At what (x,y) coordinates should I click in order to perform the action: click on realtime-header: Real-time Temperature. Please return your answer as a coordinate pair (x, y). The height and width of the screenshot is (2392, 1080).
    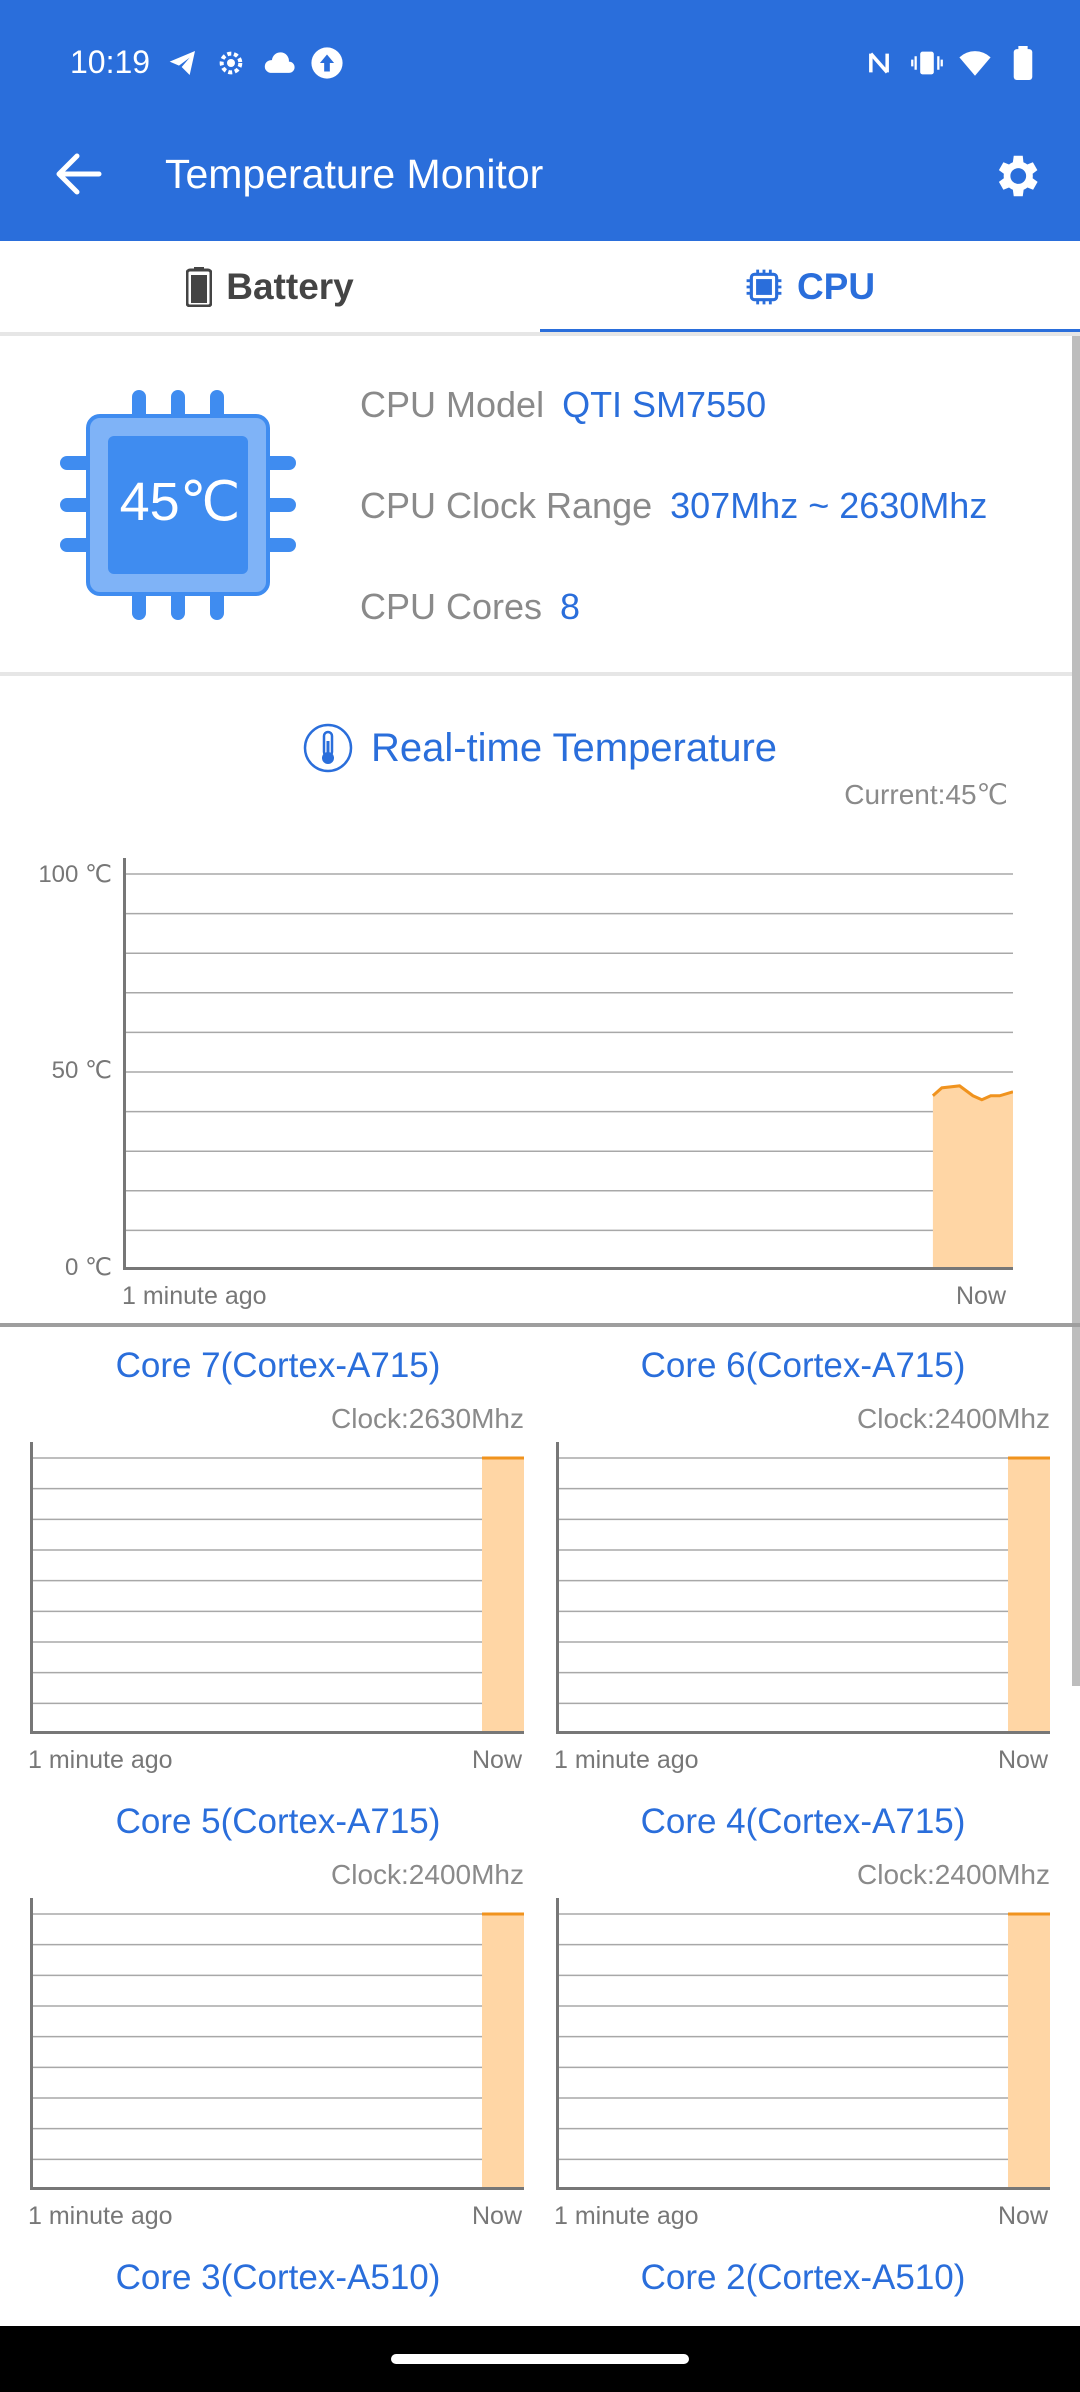
    Looking at the image, I should click on (540, 748).